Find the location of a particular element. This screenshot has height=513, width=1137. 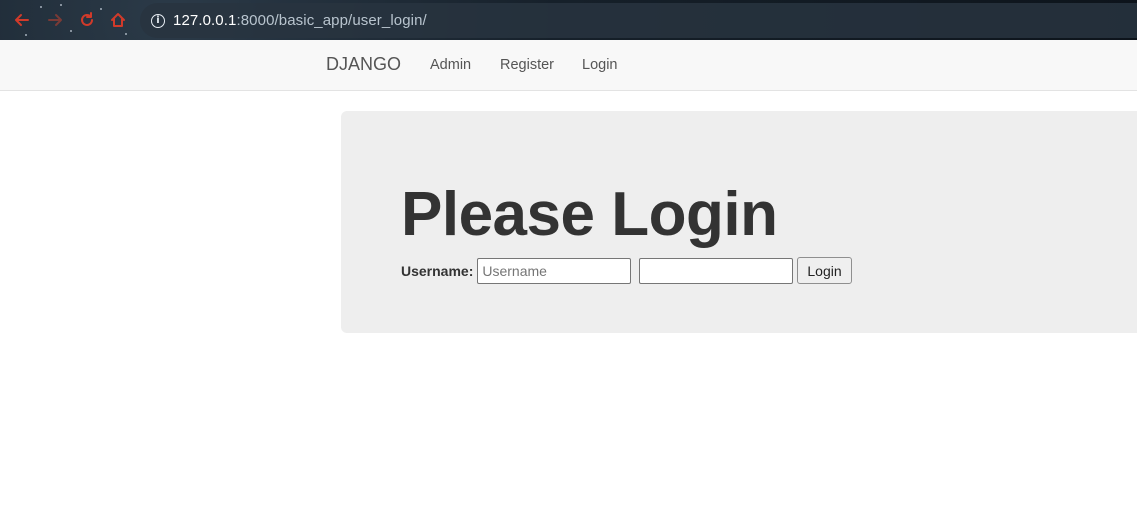

url-path: :8000/basic_app/user_login/ is located at coordinates (331, 20).